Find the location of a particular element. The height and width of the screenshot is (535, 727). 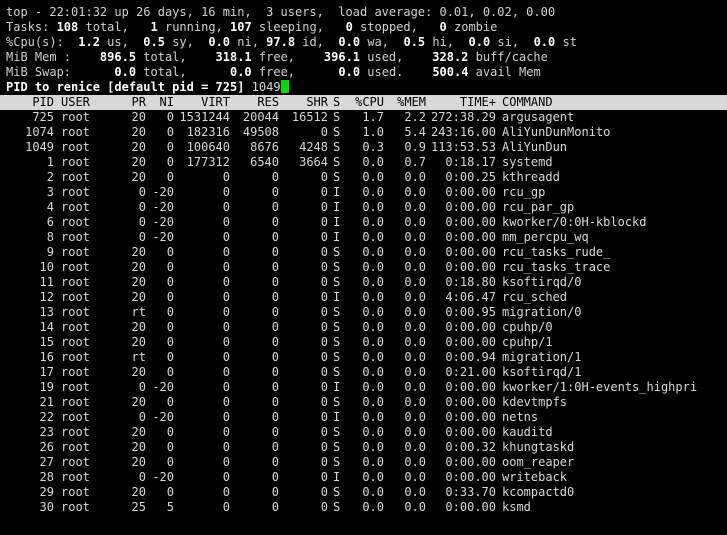

cell-state: I is located at coordinates (337, 387).